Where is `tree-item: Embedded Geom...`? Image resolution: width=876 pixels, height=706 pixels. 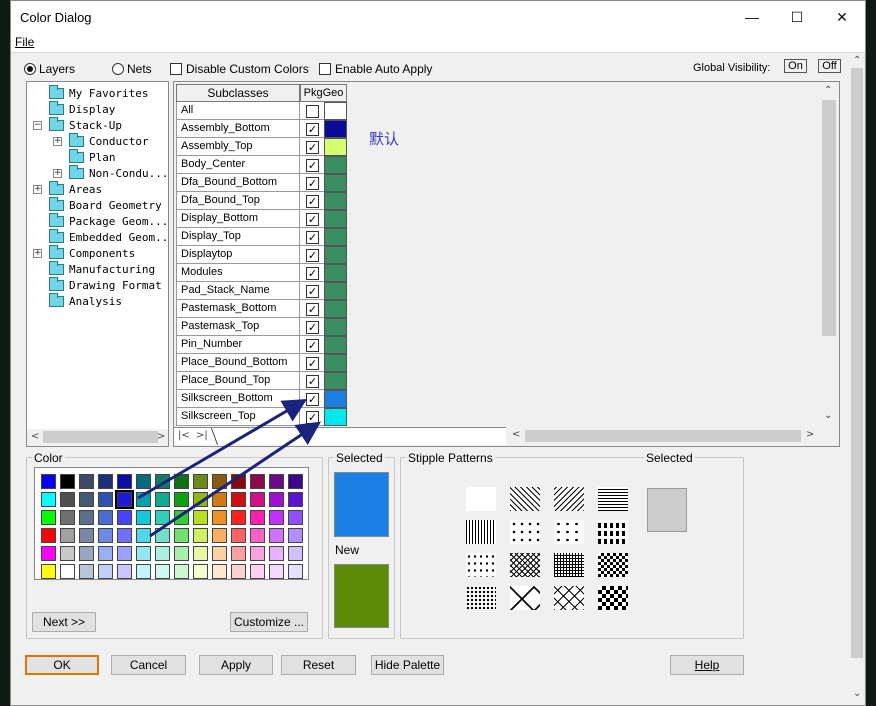 tree-item: Embedded Geom... is located at coordinates (108, 236).